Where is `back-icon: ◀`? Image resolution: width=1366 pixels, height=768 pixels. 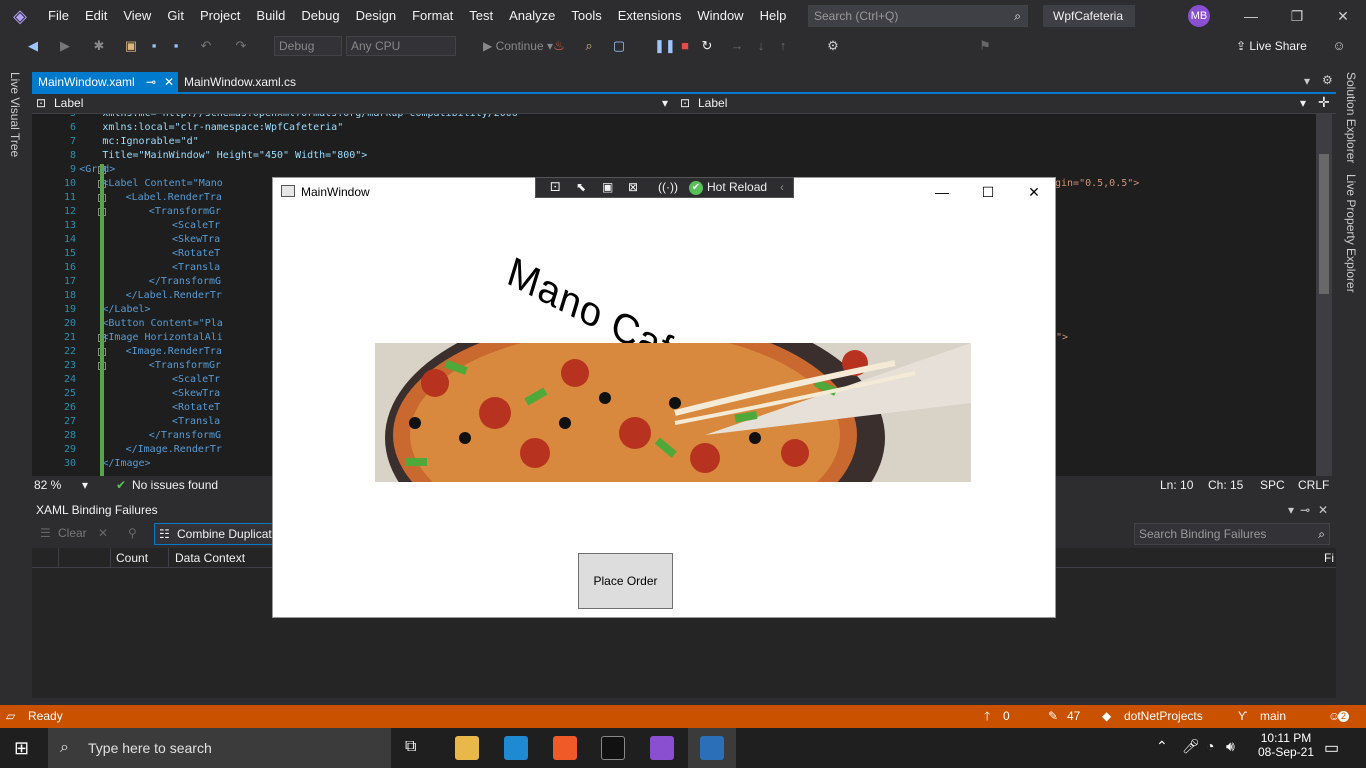
back-icon: ◀ is located at coordinates (33, 46).